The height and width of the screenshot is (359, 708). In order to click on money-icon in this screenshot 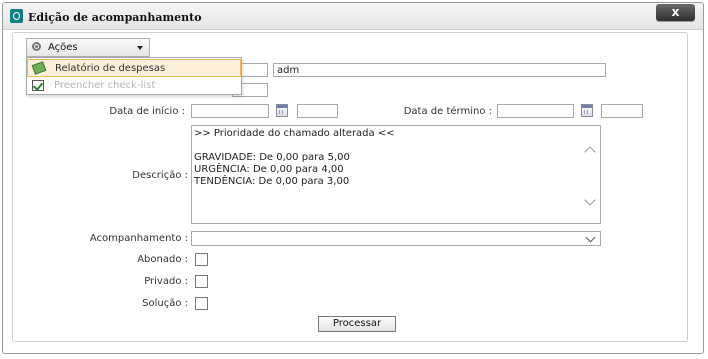, I will do `click(39, 68)`.